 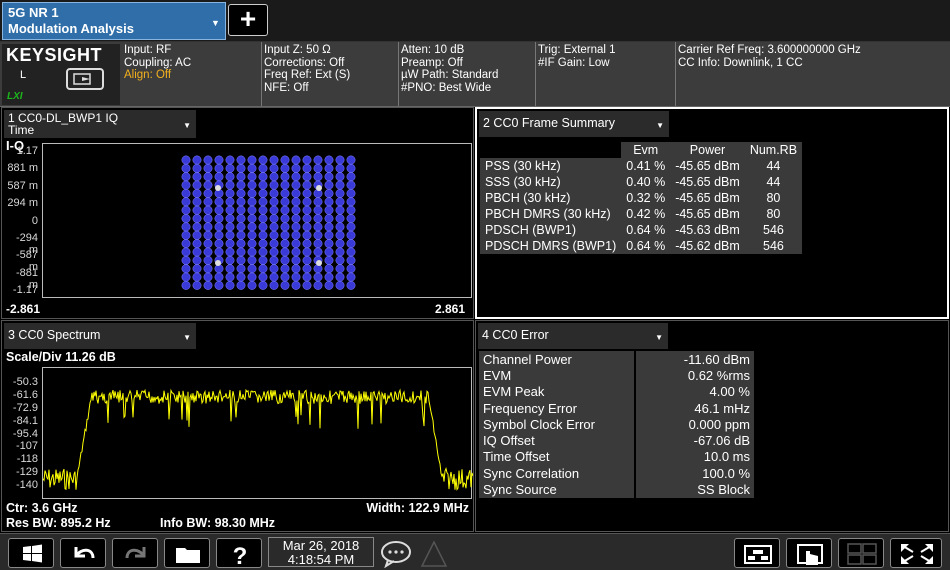 What do you see at coordinates (257, 220) in the screenshot?
I see `constellation-plot` at bounding box center [257, 220].